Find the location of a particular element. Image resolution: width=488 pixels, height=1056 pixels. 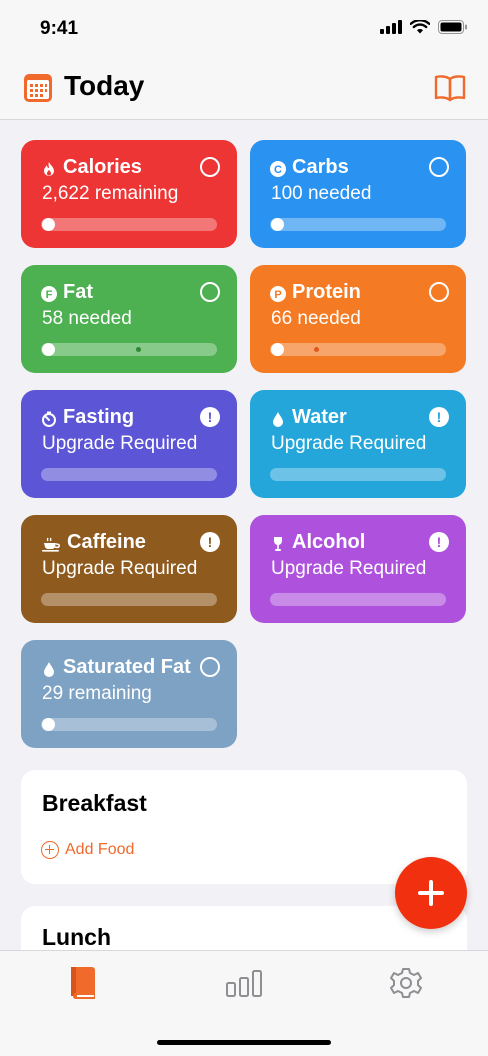

tile-title: Saturated Fat is located at coordinates (127, 667).